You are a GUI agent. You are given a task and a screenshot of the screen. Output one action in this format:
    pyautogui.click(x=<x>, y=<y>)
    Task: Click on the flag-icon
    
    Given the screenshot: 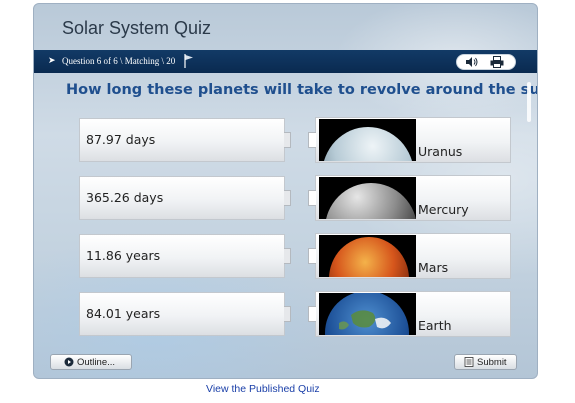 What is the action you would take?
    pyautogui.click(x=189, y=61)
    